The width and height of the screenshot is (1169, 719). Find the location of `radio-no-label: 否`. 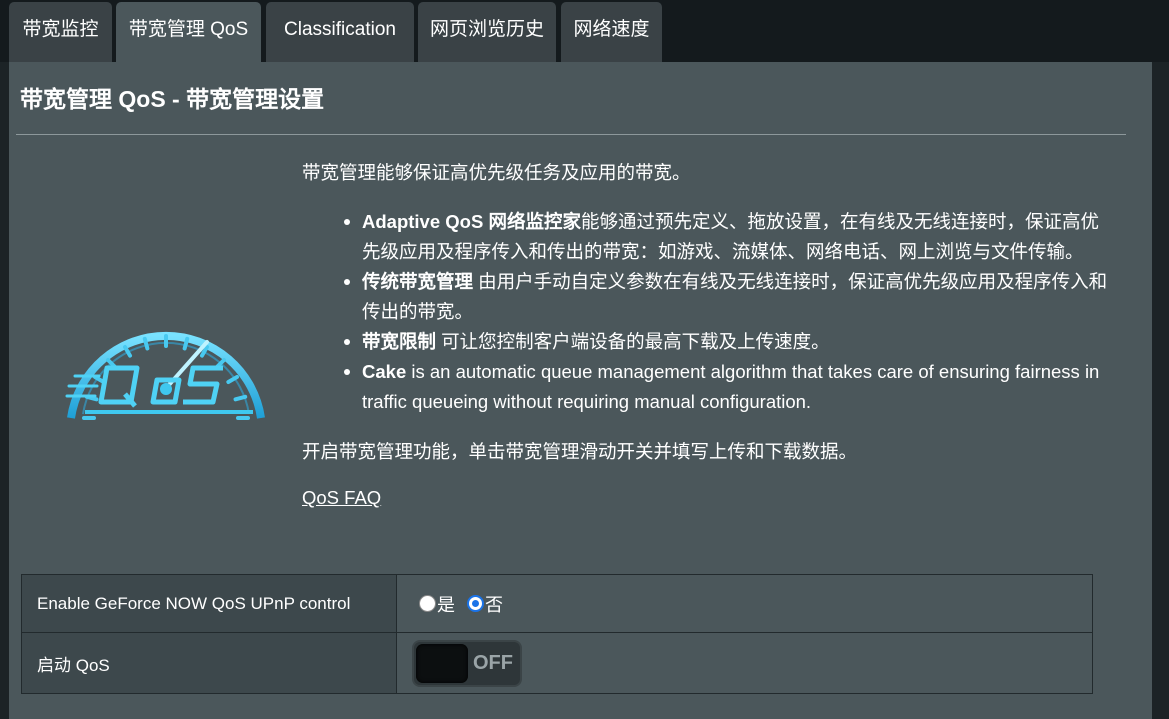

radio-no-label: 否 is located at coordinates (494, 604).